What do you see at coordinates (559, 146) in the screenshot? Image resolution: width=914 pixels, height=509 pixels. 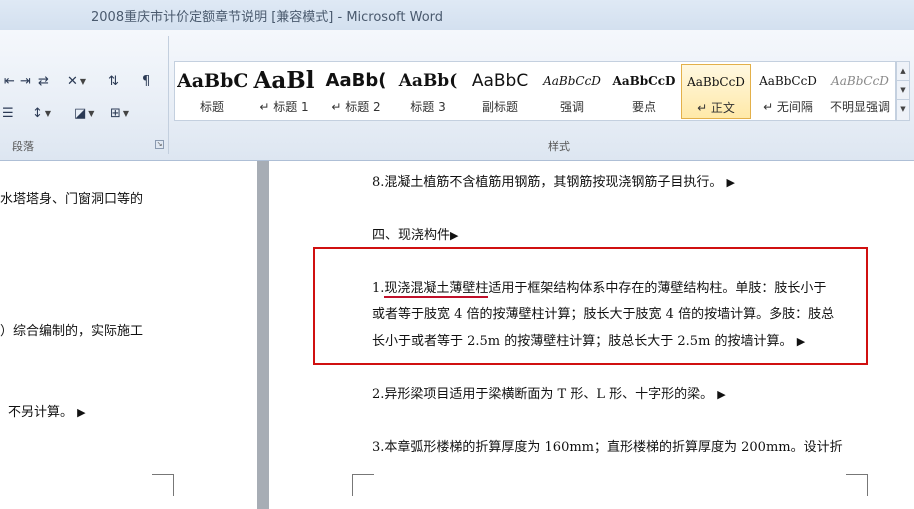 I see `styles-group-label: 样式` at bounding box center [559, 146].